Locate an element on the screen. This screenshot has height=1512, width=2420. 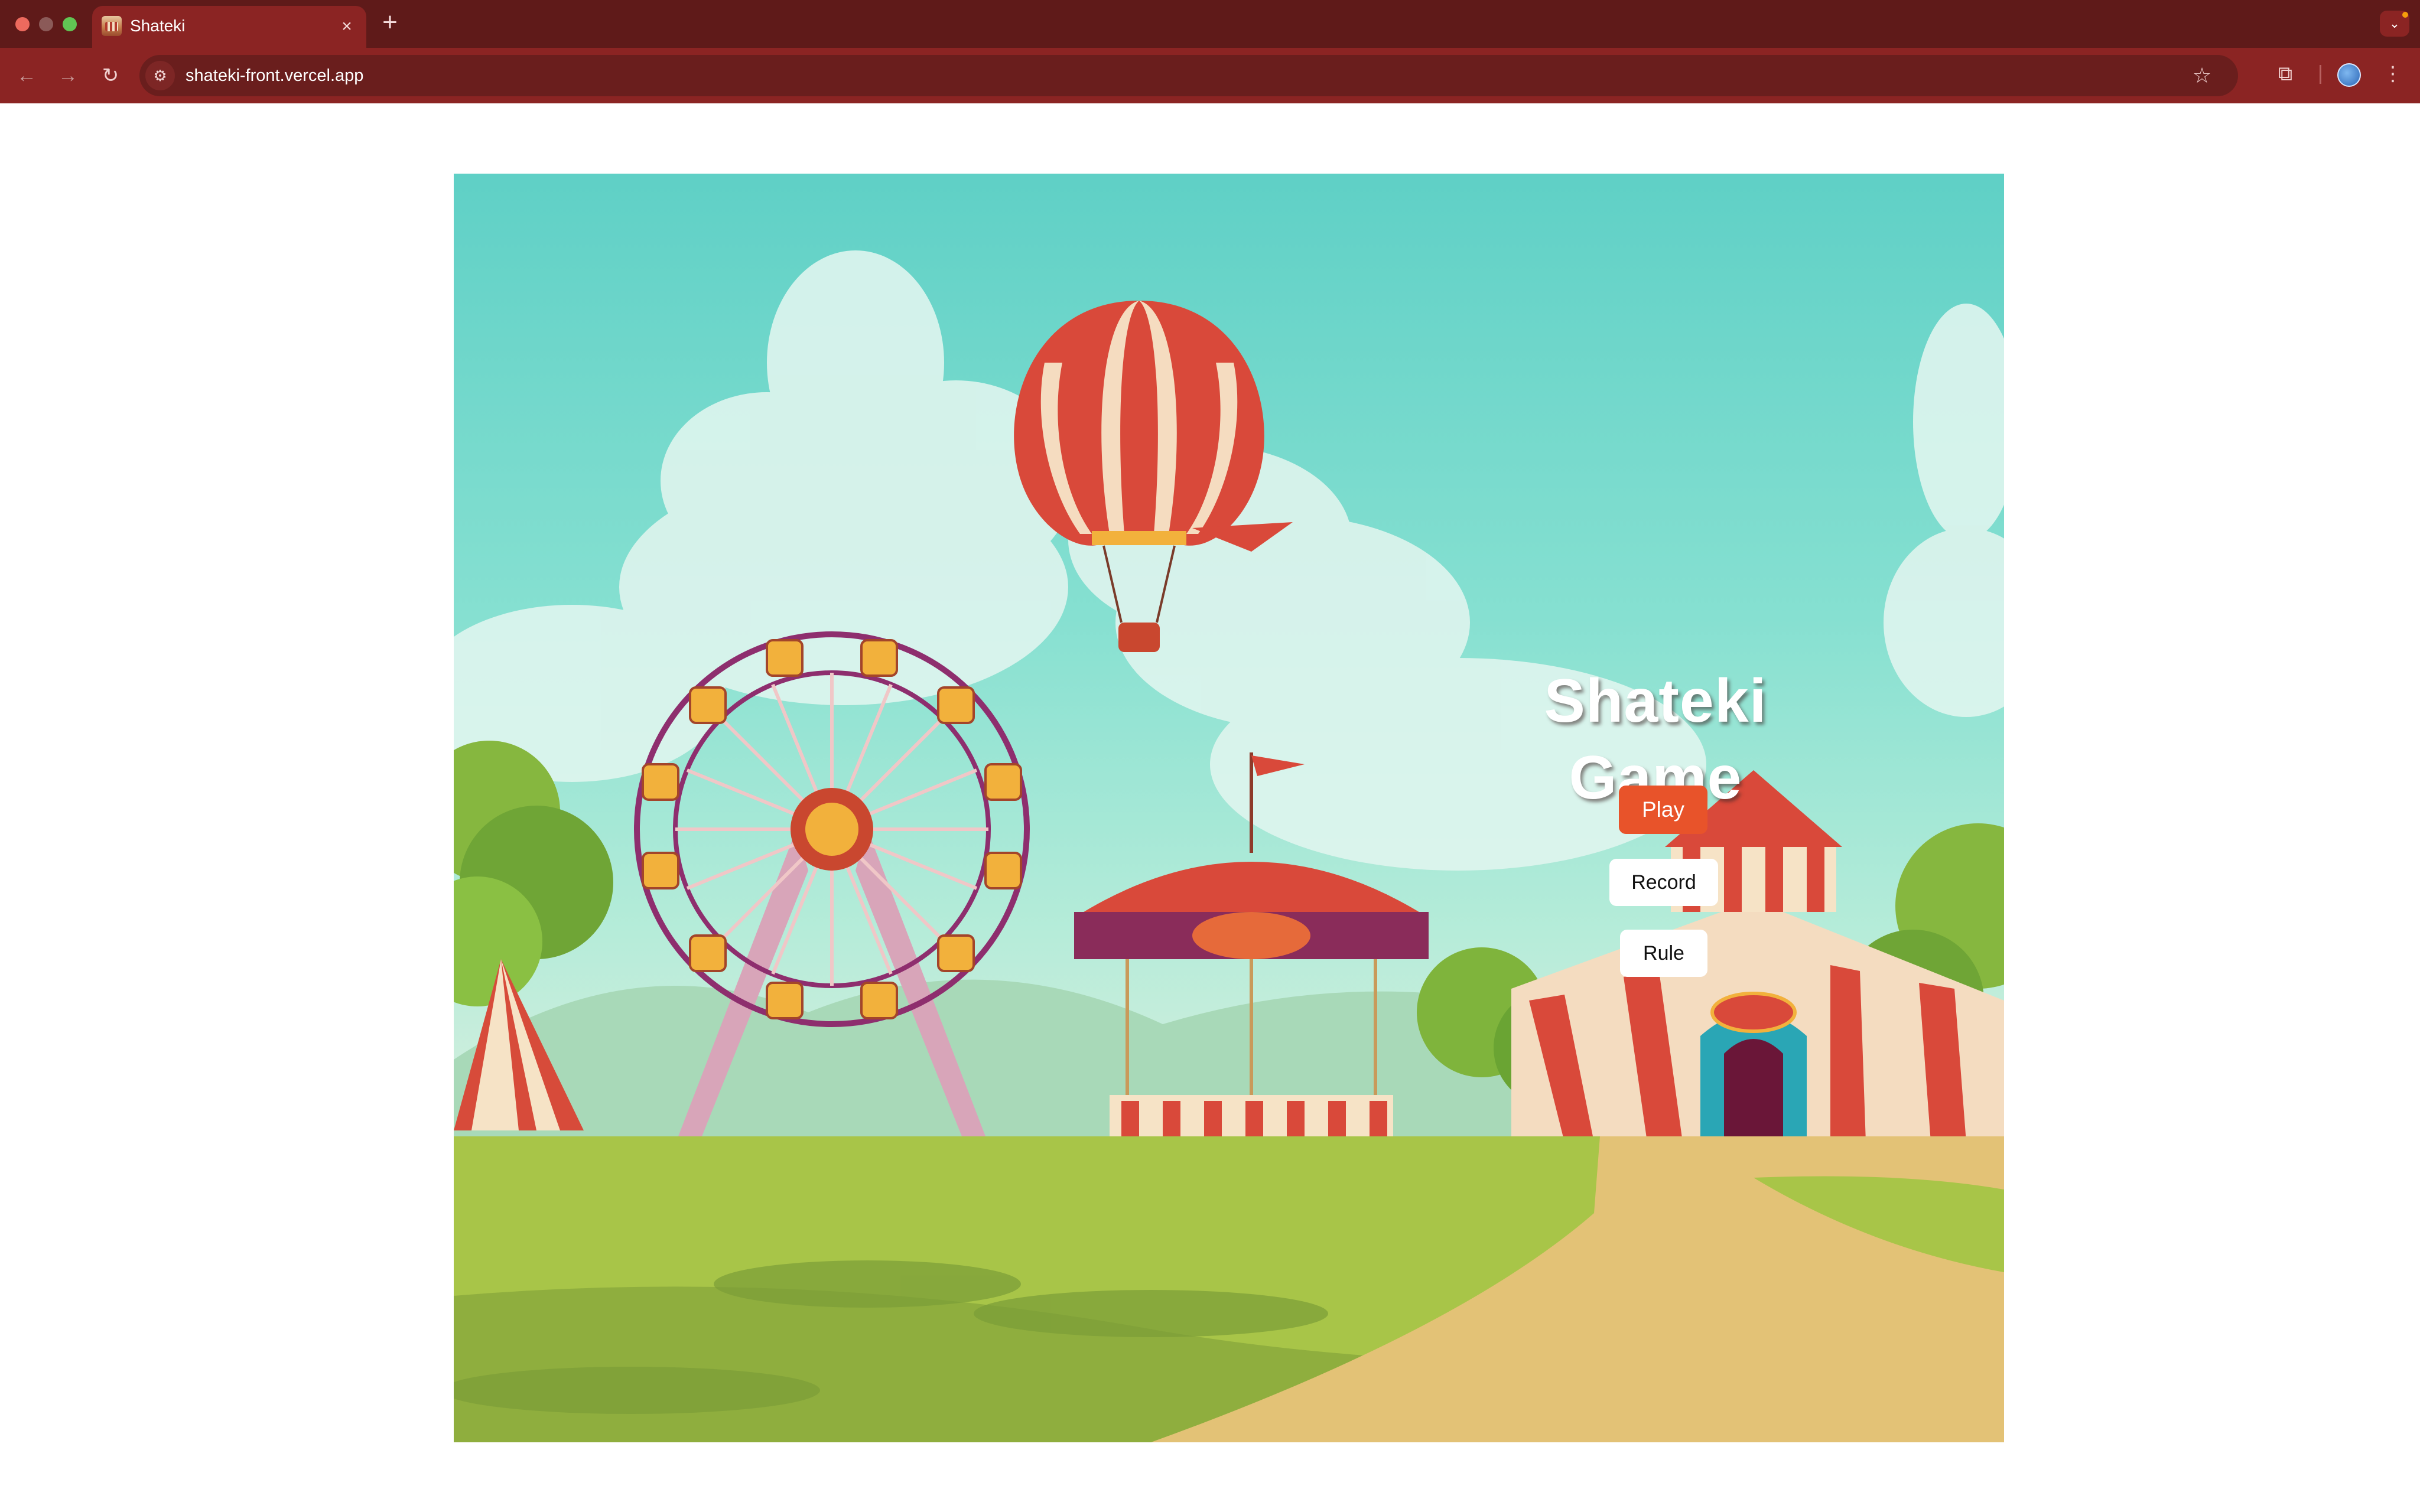
avatar is located at coordinates (2349, 75).